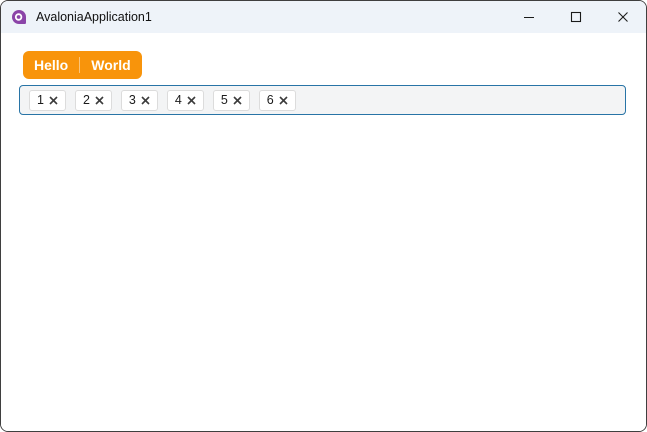 Image resolution: width=647 pixels, height=432 pixels. What do you see at coordinates (185, 100) in the screenshot?
I see `tag-chip: 4` at bounding box center [185, 100].